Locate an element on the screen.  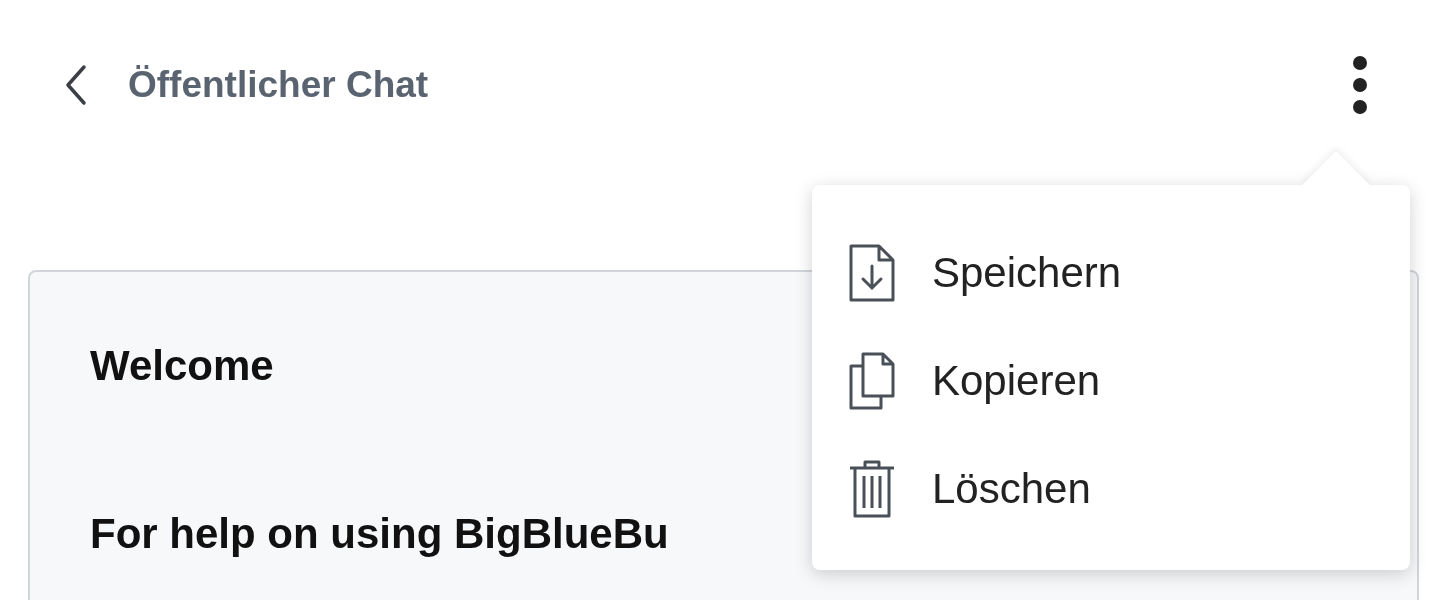
chat-title: Öffentlicher Chat is located at coordinates (279, 85).